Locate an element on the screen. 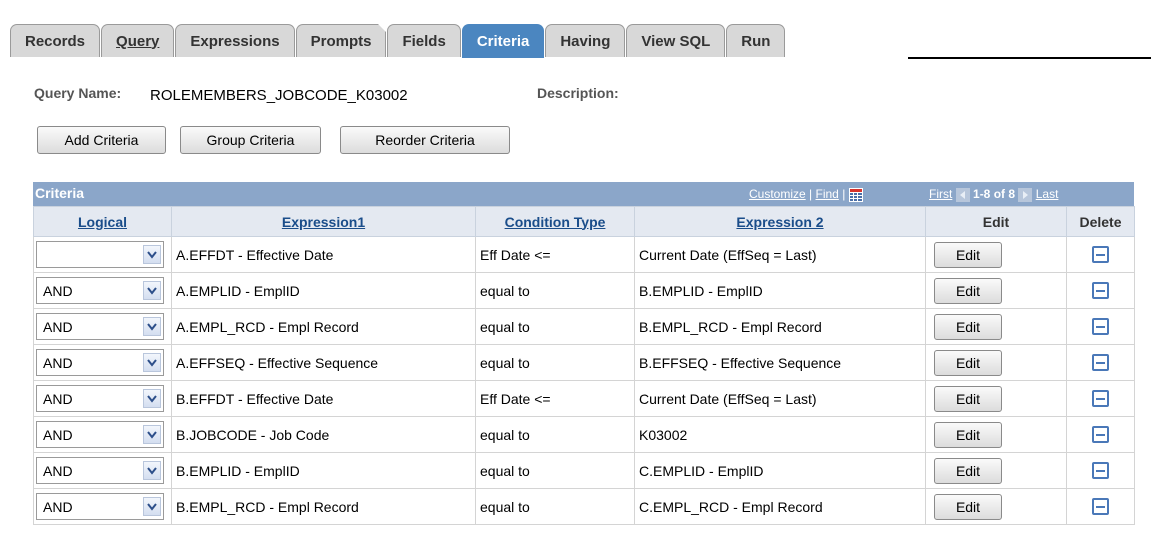  query-name-value: ROLEMEMBERS_JOBCODE_K03002 is located at coordinates (279, 95).